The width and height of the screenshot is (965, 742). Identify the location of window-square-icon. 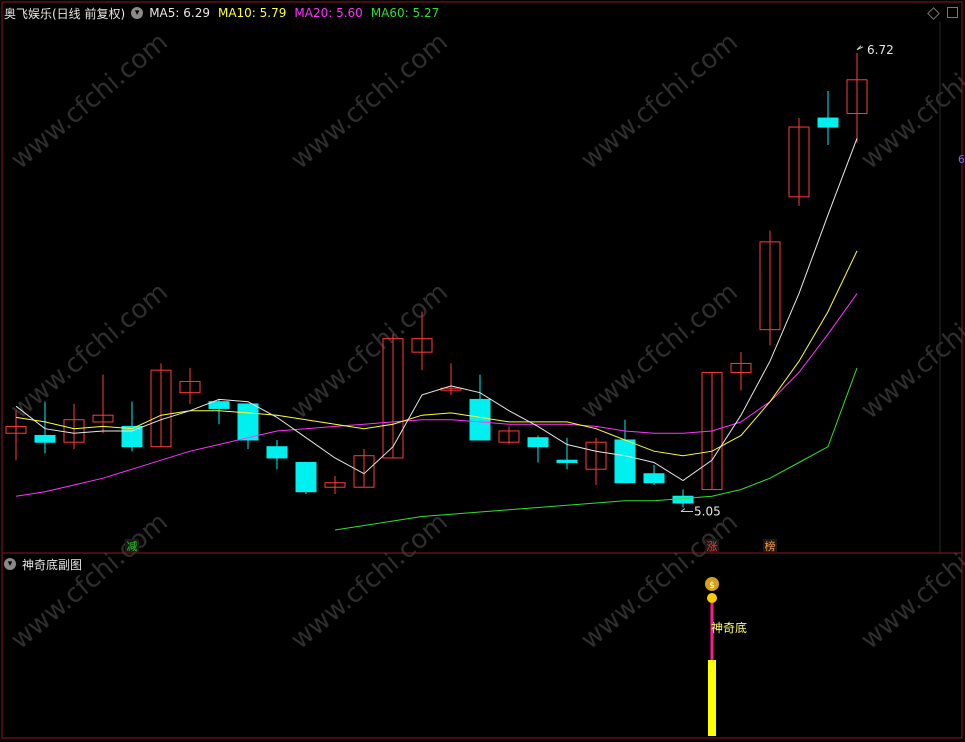
(952, 12).